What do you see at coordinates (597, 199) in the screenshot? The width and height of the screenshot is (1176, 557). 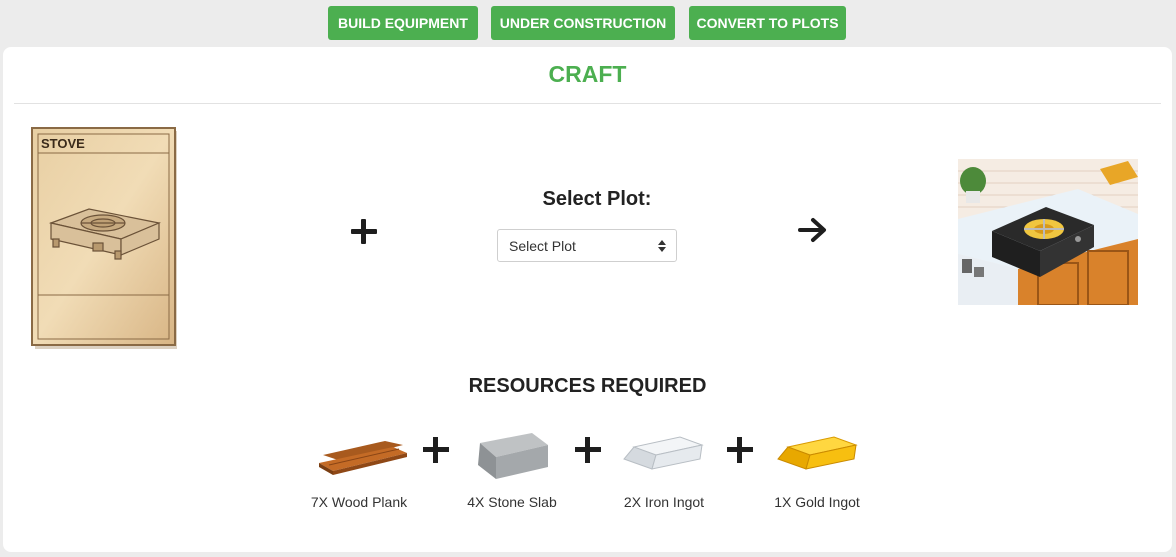 I see `select-plot-label: Select Plot:` at bounding box center [597, 199].